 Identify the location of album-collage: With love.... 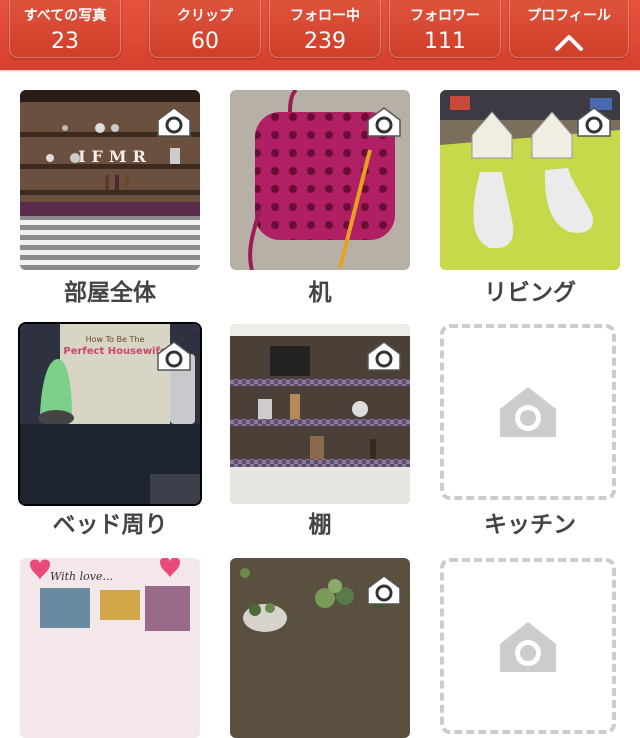
(110, 648).